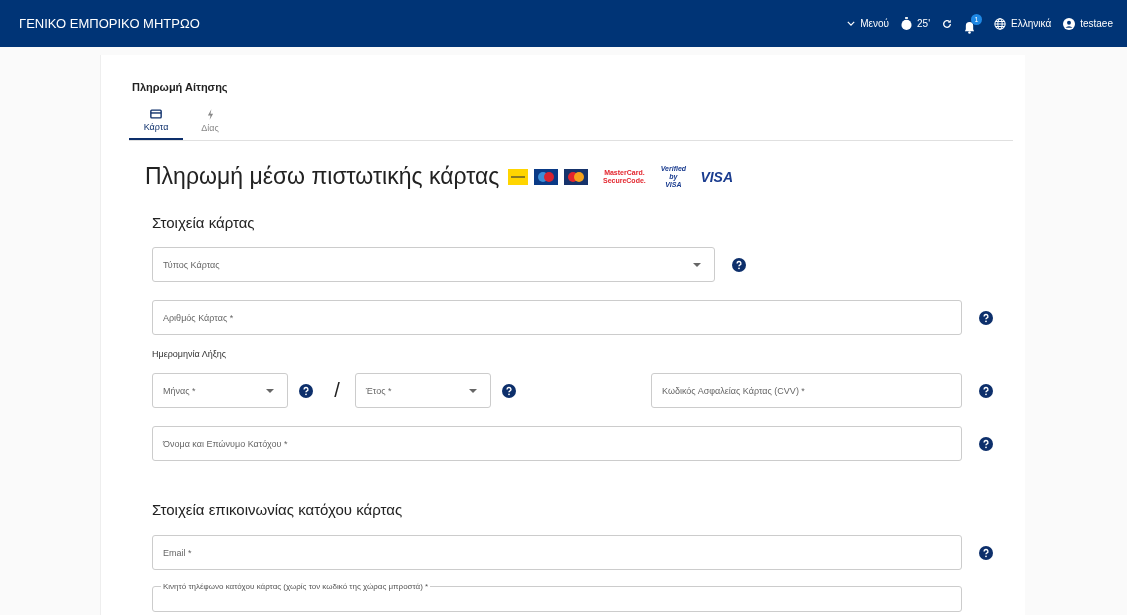 The width and height of the screenshot is (1127, 615). I want to click on holder-name-field: Όνομα και Επώνυμο Κατόχου *, so click(557, 443).